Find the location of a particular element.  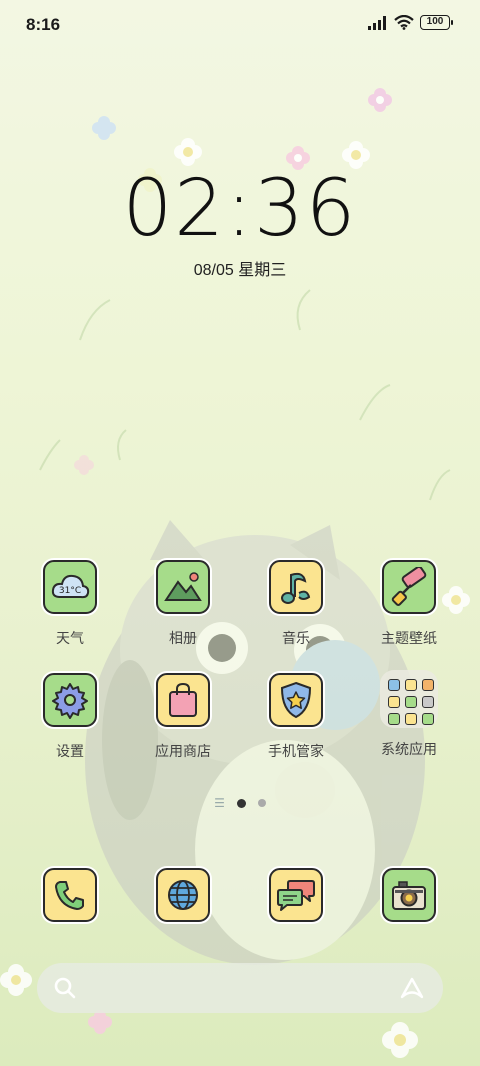

weather-icon: 31°C is located at coordinates (70, 587).